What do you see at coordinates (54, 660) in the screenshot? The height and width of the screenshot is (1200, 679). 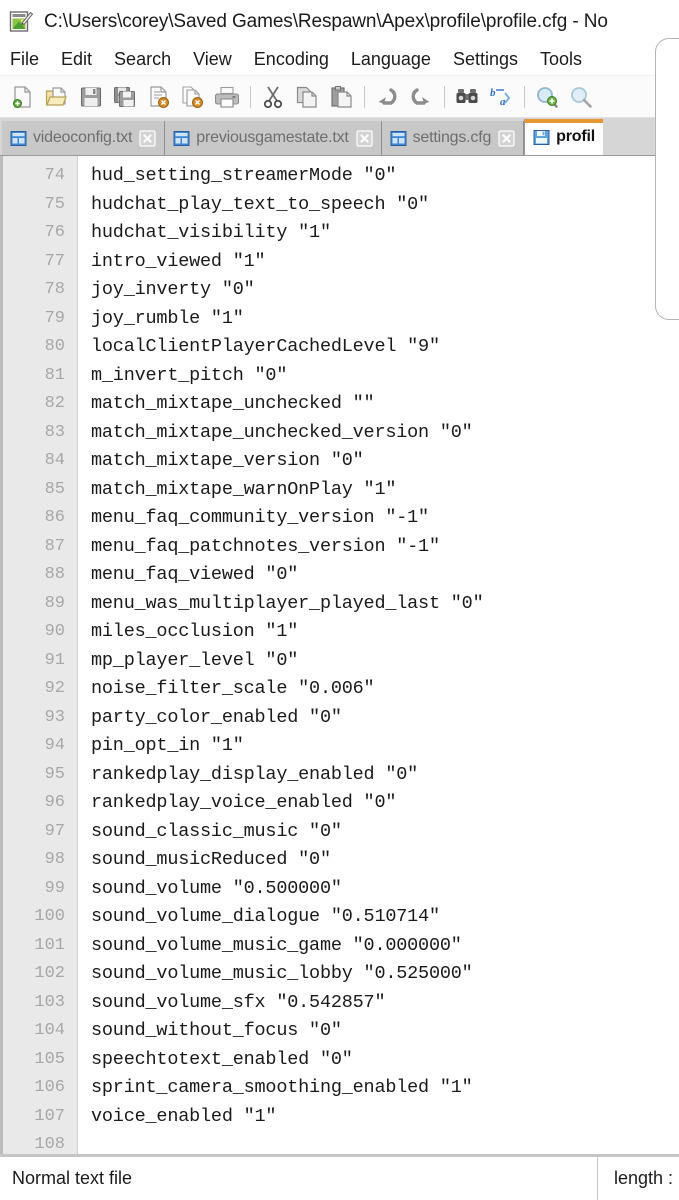 I see `line-number: 91` at bounding box center [54, 660].